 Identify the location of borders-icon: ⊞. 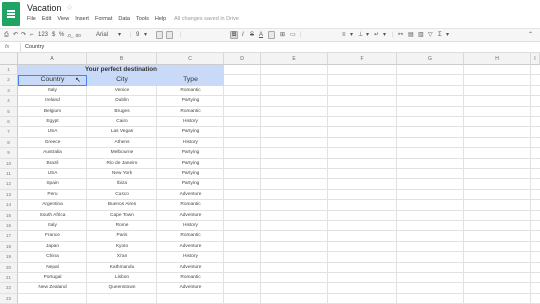
(282, 35).